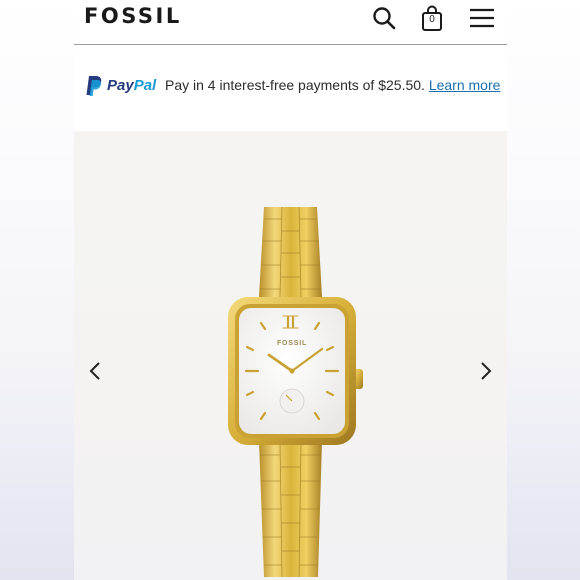 The width and height of the screenshot is (580, 580). I want to click on paypal-wordmark-pal: Pal, so click(145, 85).